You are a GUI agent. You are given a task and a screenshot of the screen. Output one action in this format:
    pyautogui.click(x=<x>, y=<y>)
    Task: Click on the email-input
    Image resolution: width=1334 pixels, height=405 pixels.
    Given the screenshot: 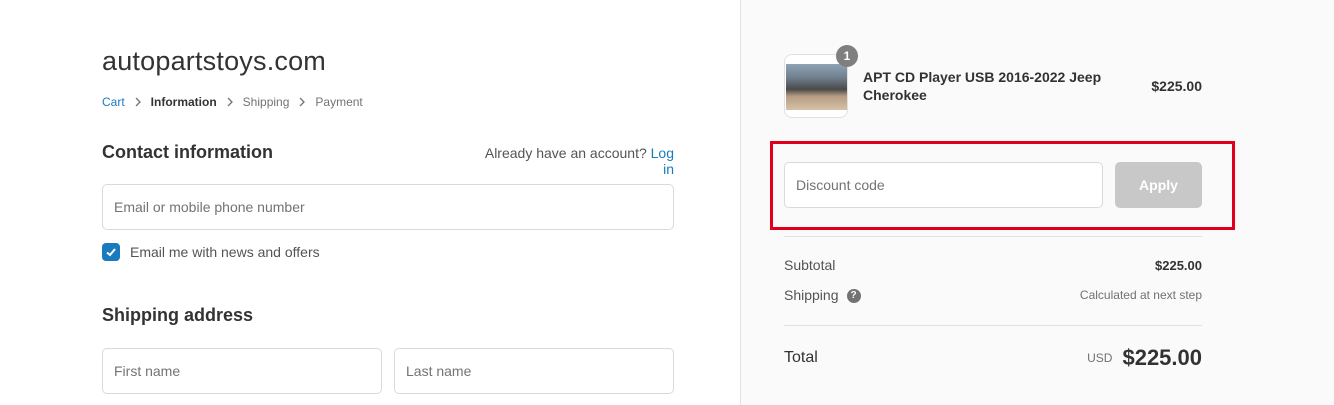 What is the action you would take?
    pyautogui.click(x=388, y=207)
    